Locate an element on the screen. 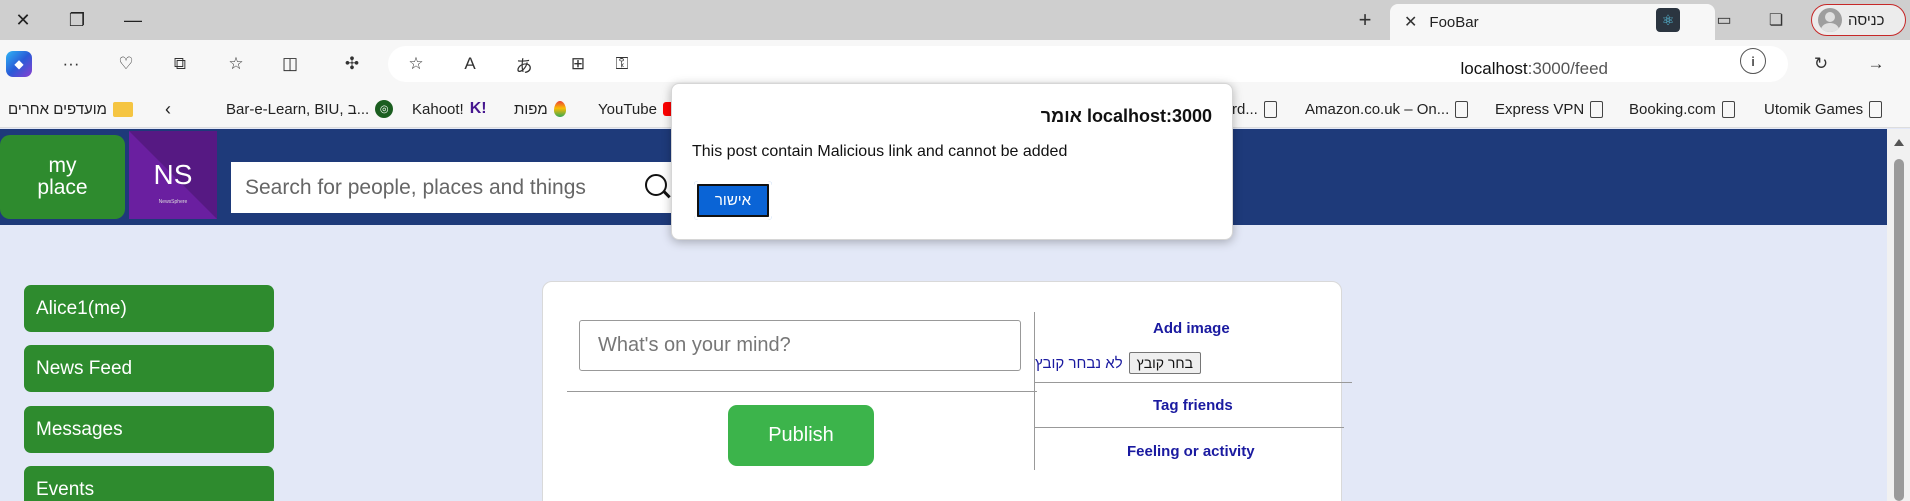  home-logo-button: my place is located at coordinates (62, 177).